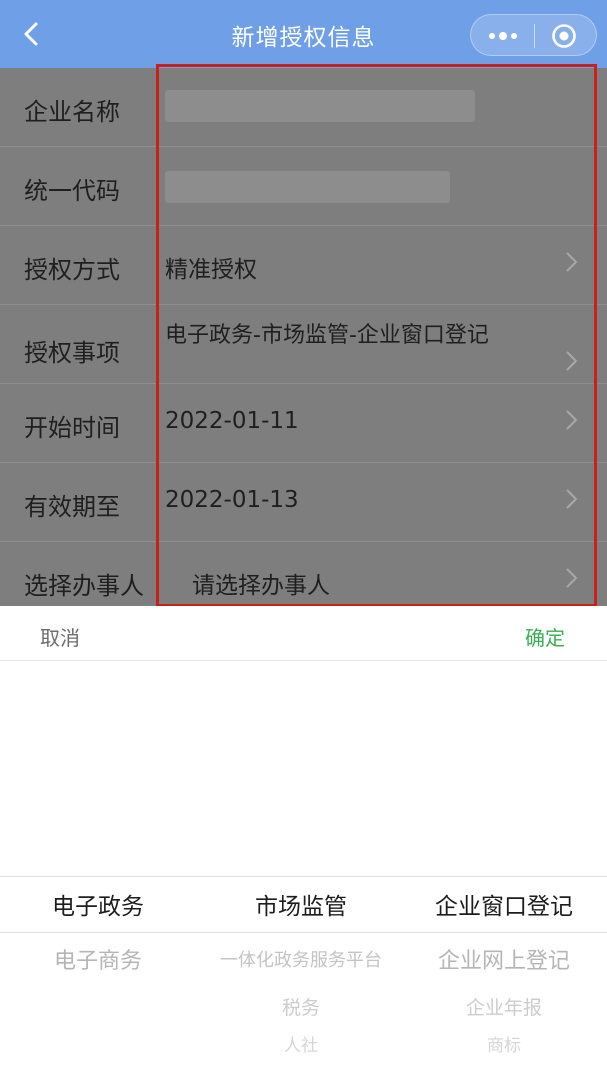  What do you see at coordinates (98, 959) in the screenshot?
I see `picker-col1-option: 电子商务` at bounding box center [98, 959].